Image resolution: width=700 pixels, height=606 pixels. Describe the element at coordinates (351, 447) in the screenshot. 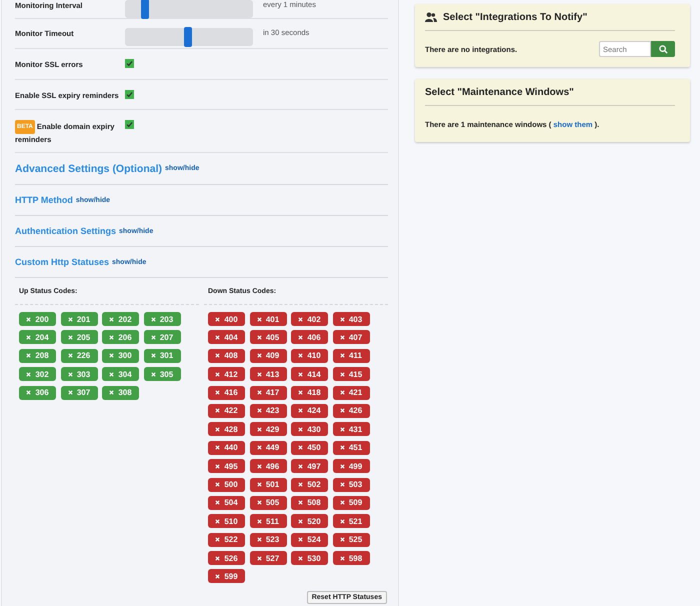

I see `status-code-tag: 451` at that location.